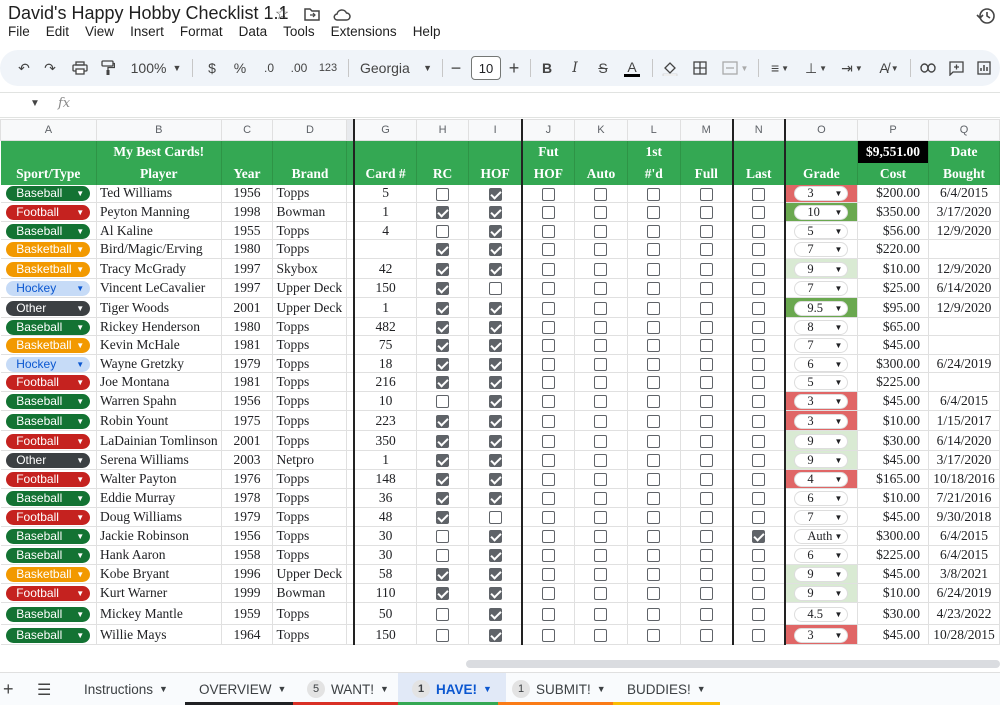 The height and width of the screenshot is (705, 1000). I want to click on menu-data: Data, so click(253, 31).